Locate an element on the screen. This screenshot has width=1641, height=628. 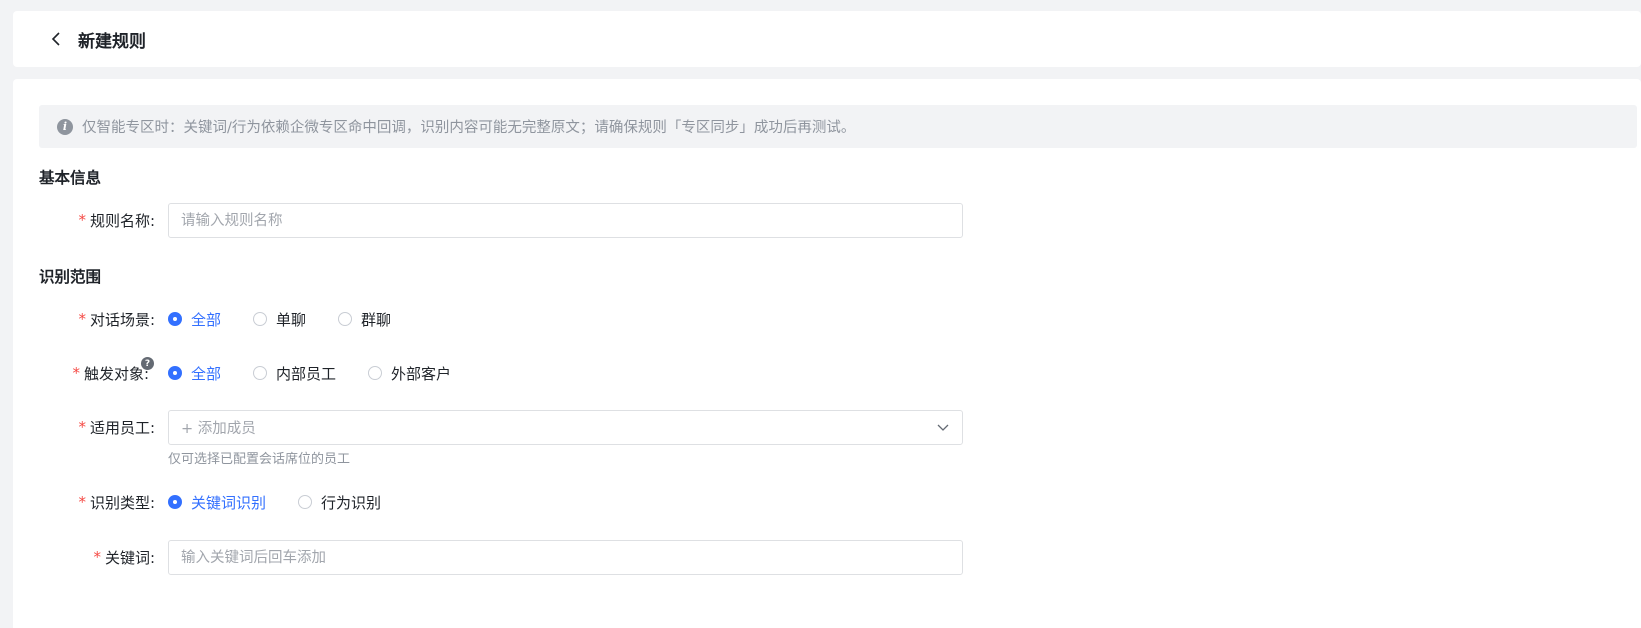
type-radio-behavior: 行为识别 is located at coordinates (339, 502).